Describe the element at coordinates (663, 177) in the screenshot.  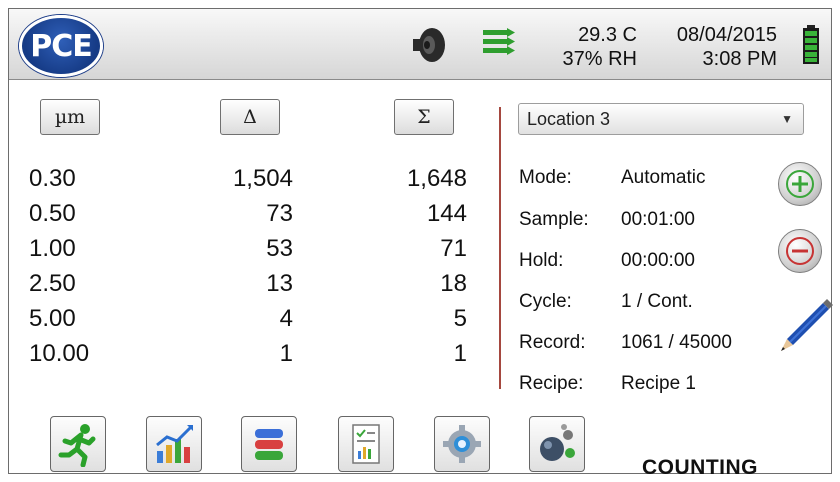
I see `mode-value: Automatic` at that location.